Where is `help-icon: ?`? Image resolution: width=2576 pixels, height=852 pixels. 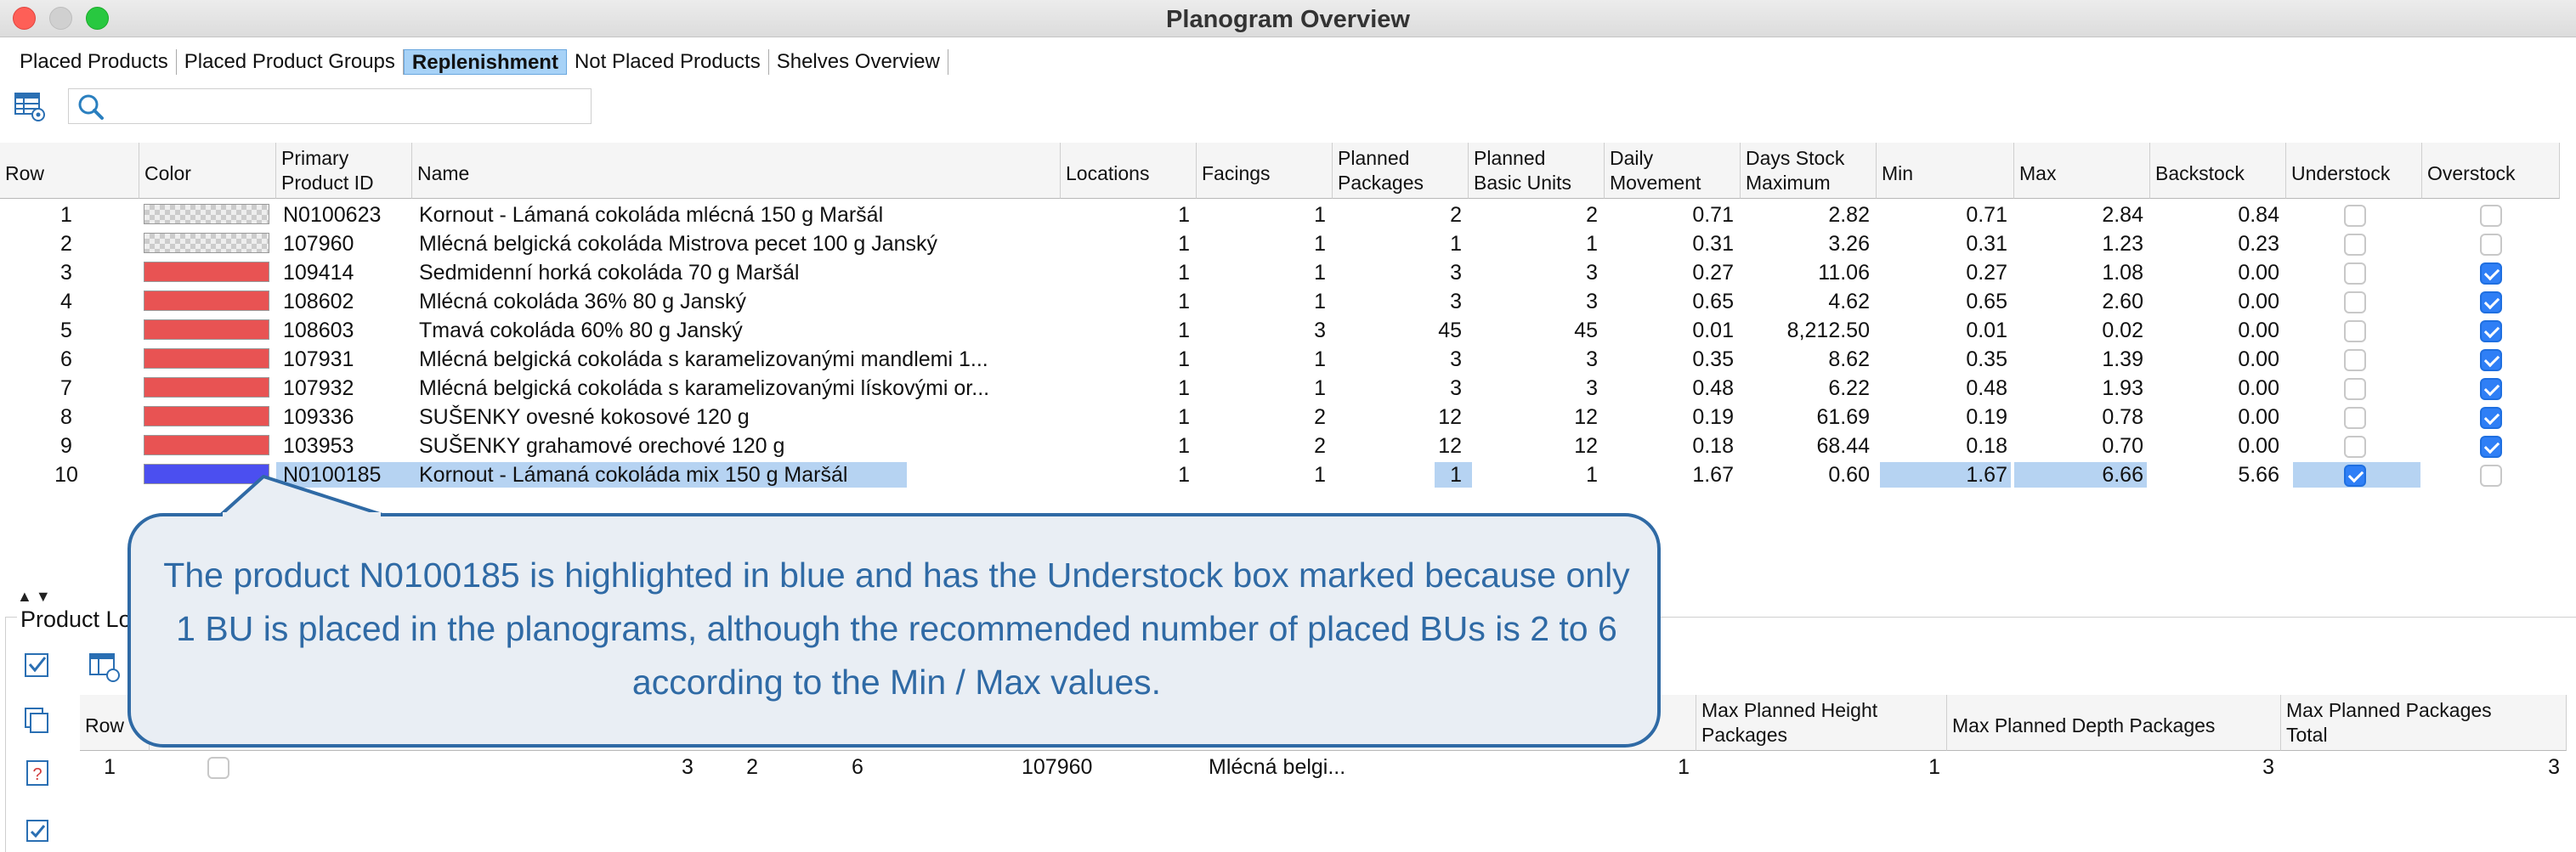
help-icon: ? is located at coordinates (37, 773).